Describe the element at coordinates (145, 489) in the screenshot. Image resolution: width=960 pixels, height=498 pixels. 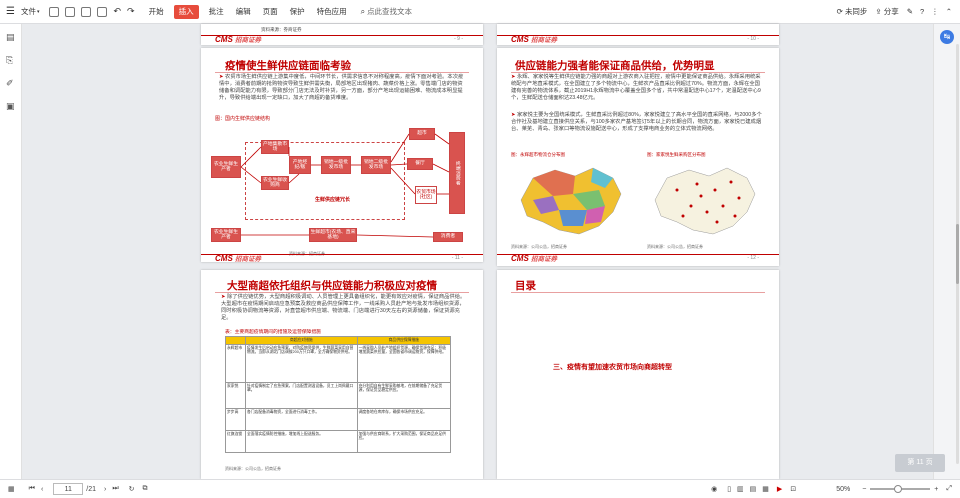
I see `copy-icon: ⧉` at that location.